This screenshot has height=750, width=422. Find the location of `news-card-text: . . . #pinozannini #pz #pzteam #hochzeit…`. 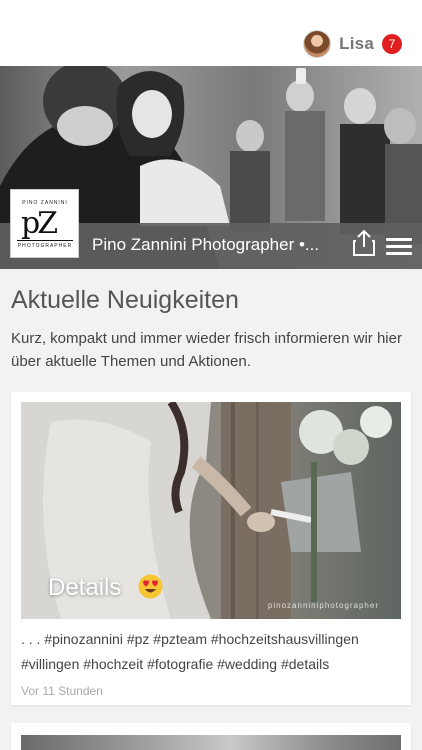

news-card-text: . . . #pinozannini #pz #pzteam #hochzeit… is located at coordinates (190, 651).